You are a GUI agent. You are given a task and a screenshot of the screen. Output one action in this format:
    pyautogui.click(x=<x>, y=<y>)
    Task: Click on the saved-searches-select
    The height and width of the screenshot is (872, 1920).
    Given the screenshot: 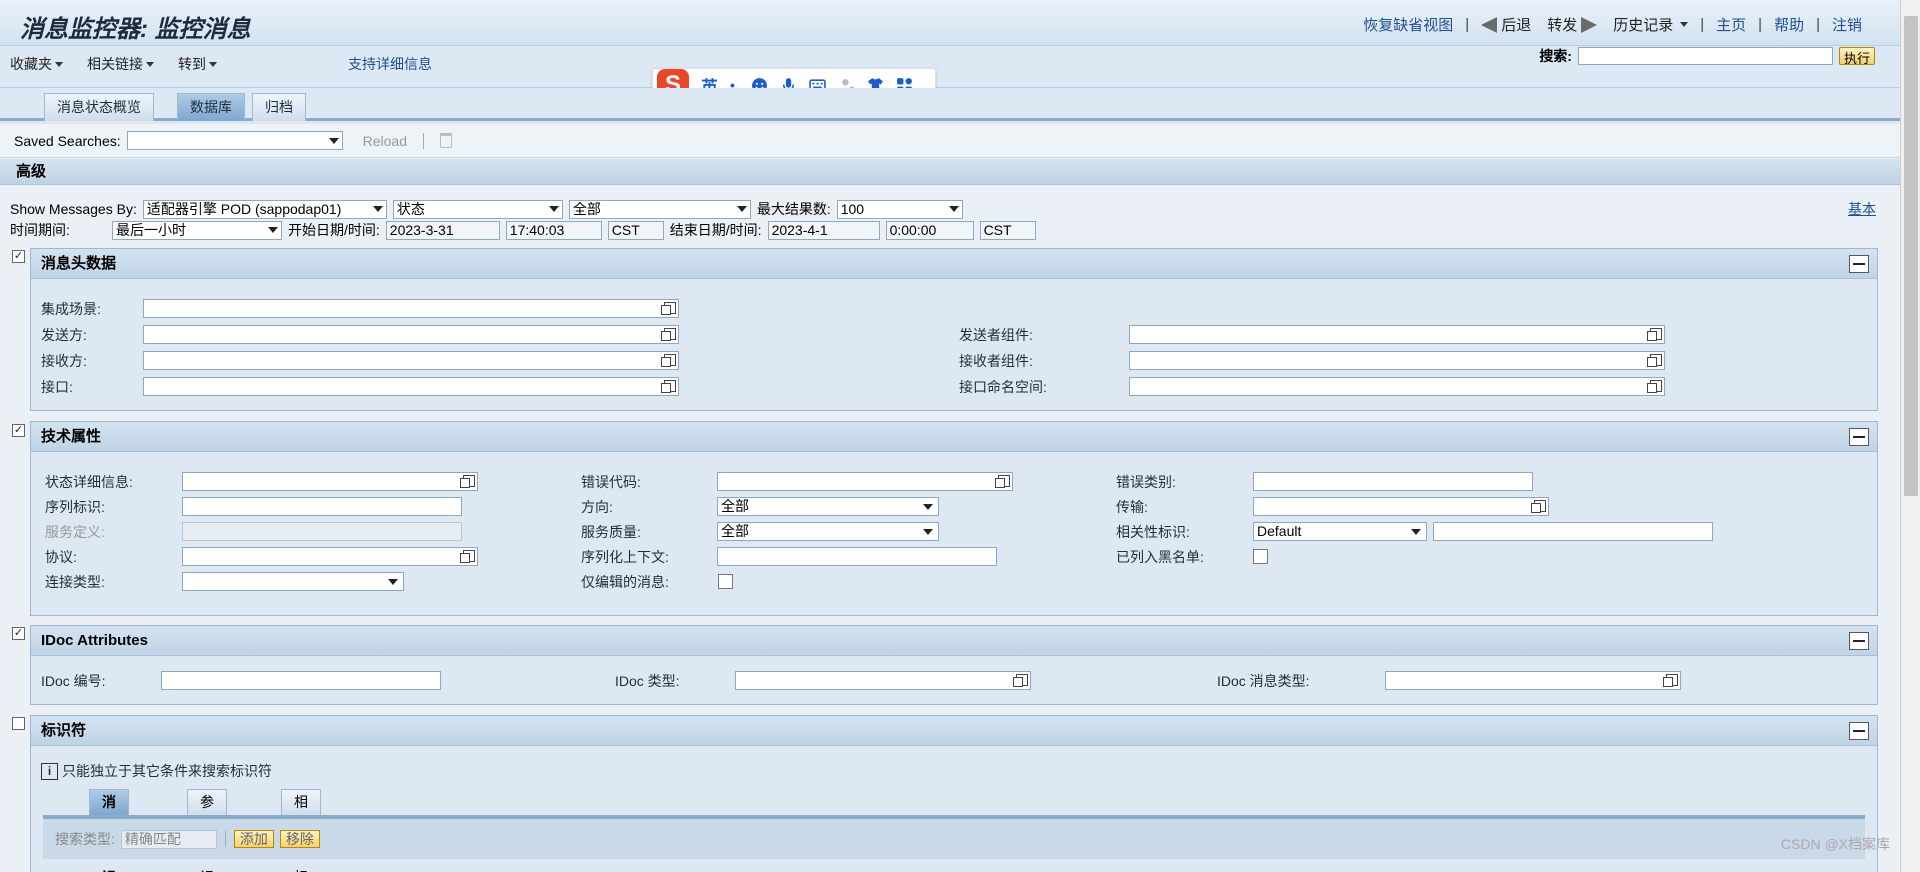 What is the action you would take?
    pyautogui.click(x=234, y=140)
    